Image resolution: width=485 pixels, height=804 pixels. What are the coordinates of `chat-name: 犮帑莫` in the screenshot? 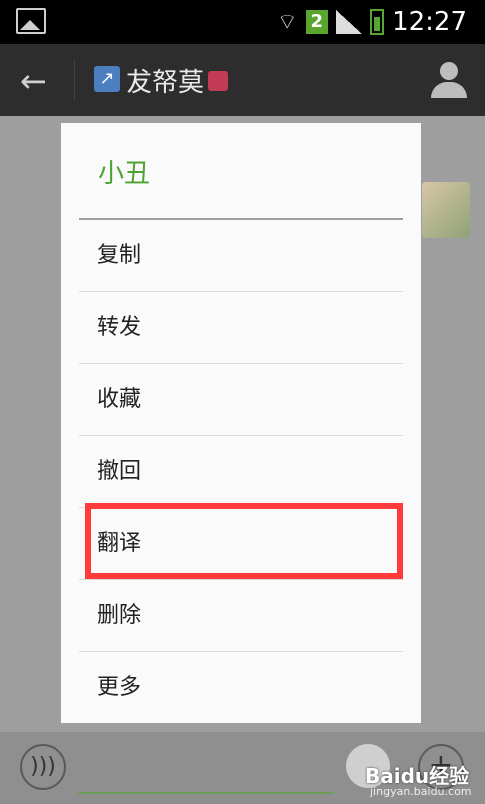 It's located at (165, 83).